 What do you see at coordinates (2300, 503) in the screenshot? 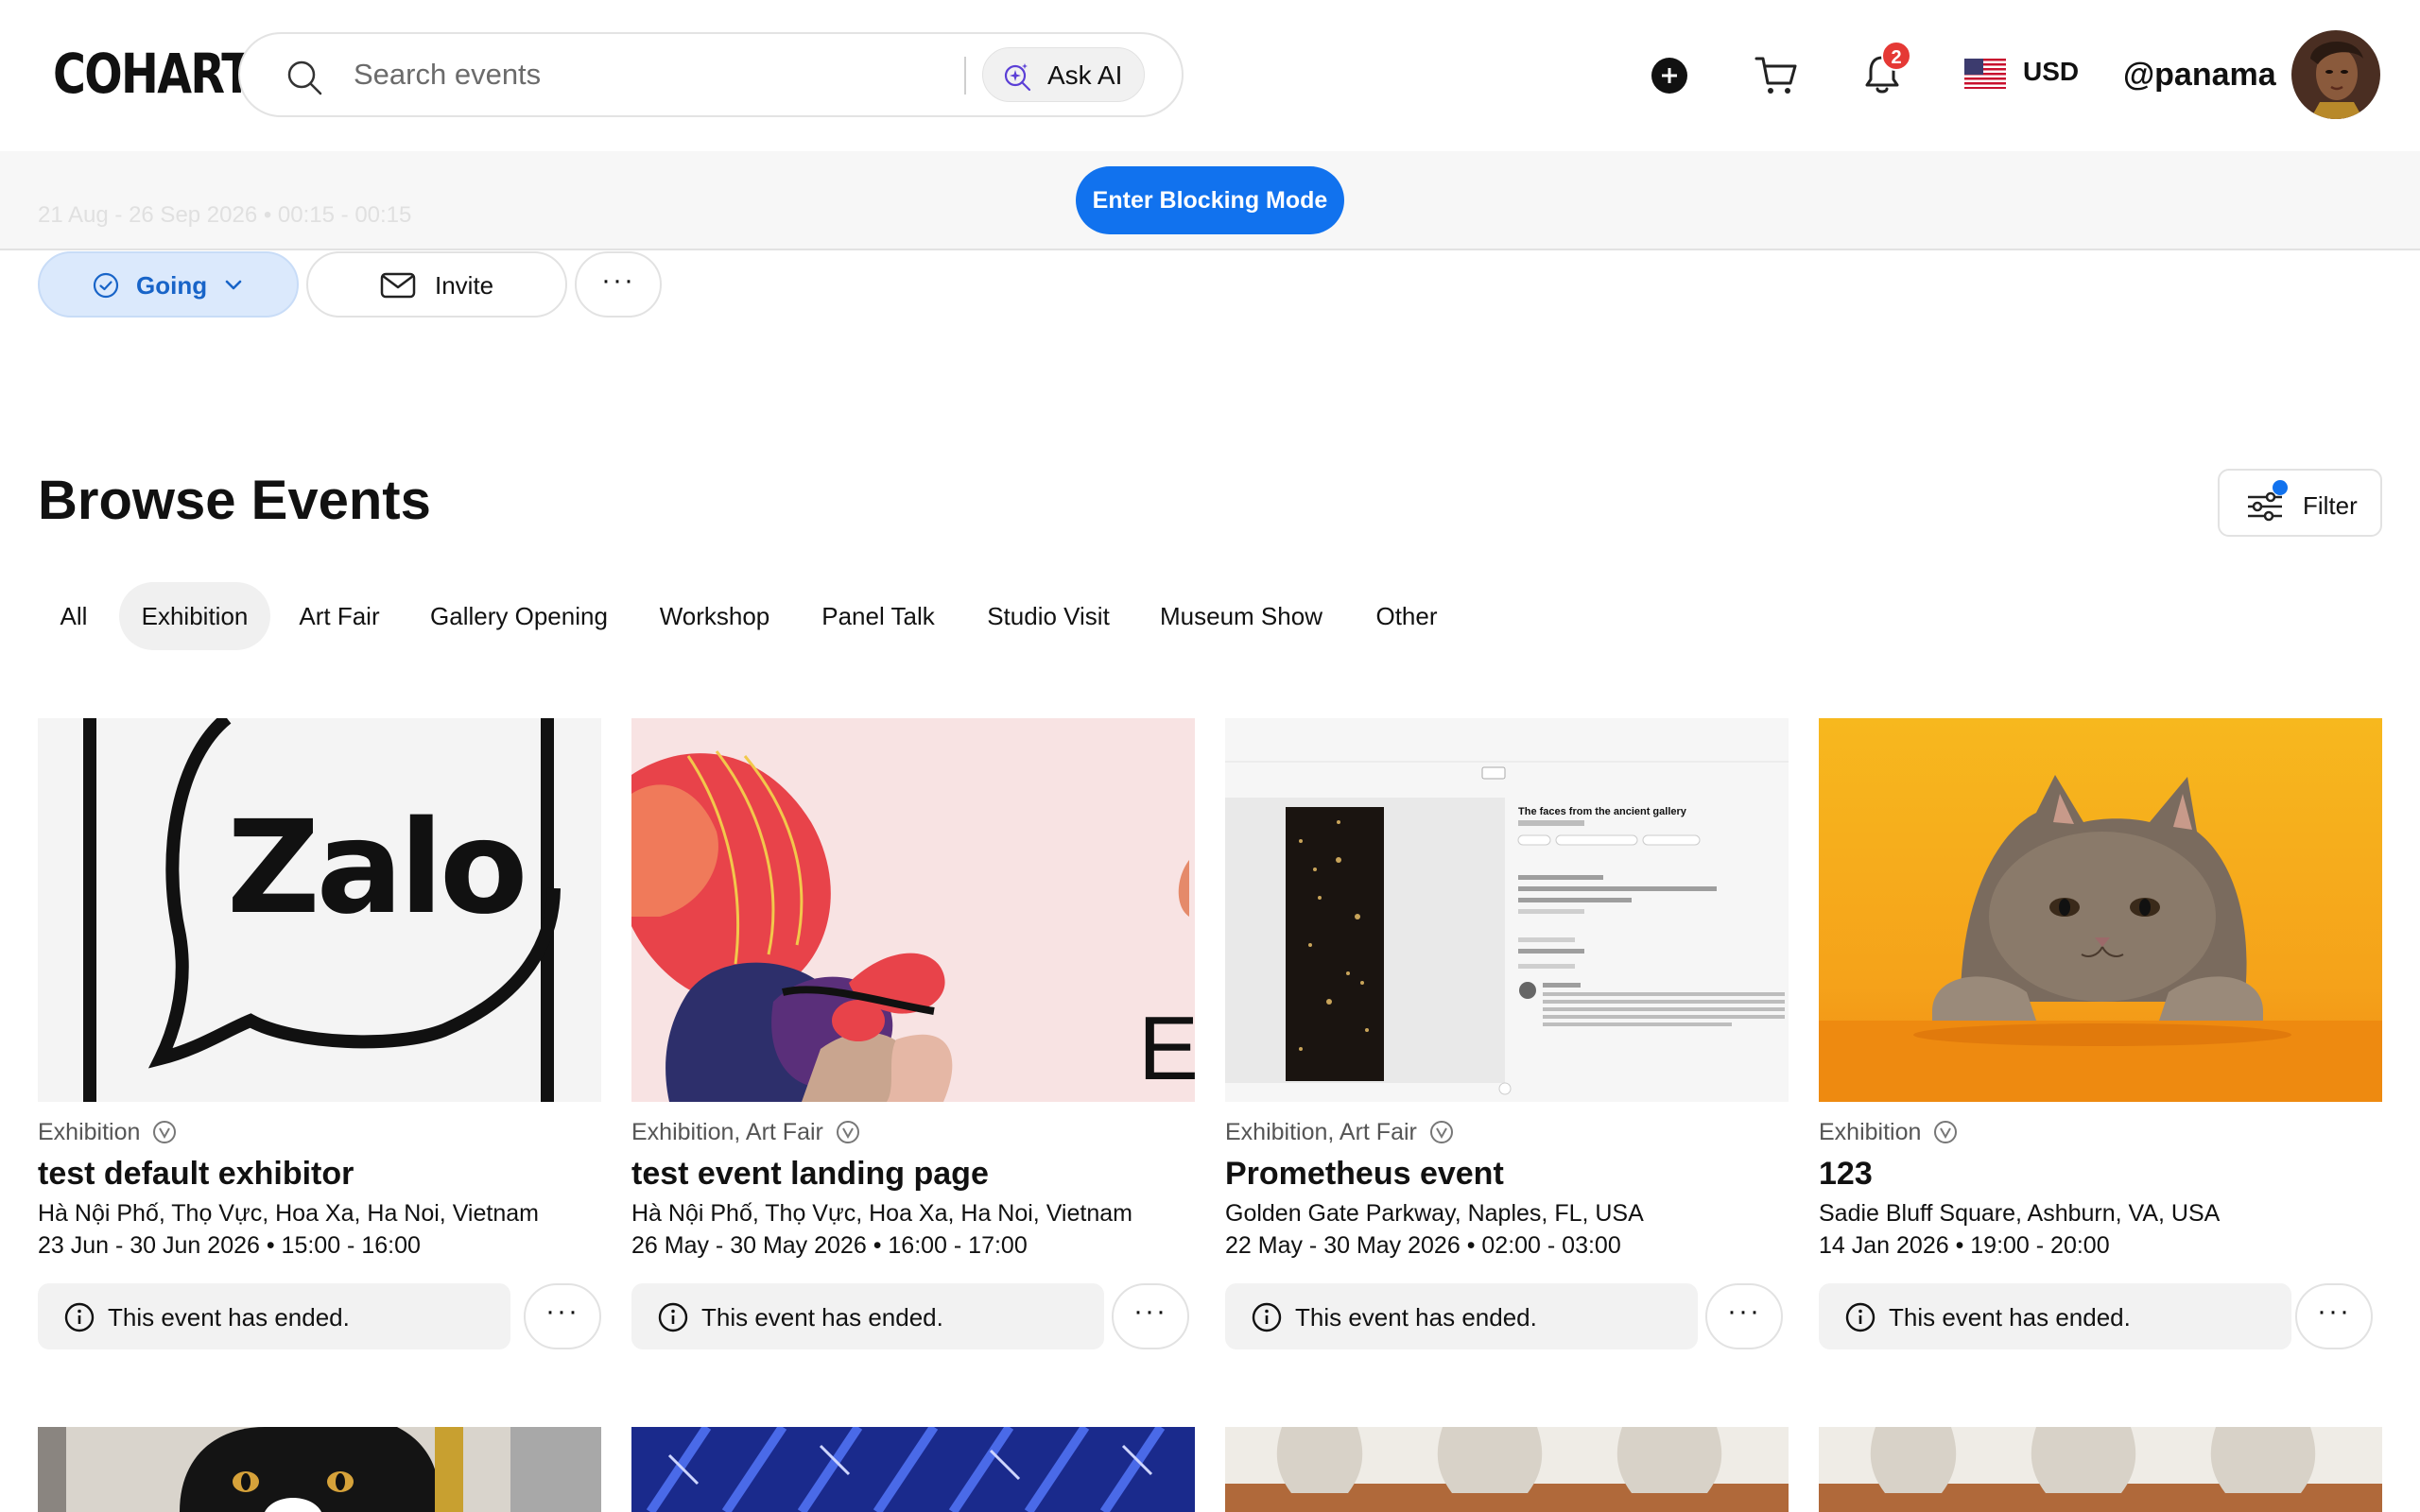
I see `filter-button: Filter` at bounding box center [2300, 503].